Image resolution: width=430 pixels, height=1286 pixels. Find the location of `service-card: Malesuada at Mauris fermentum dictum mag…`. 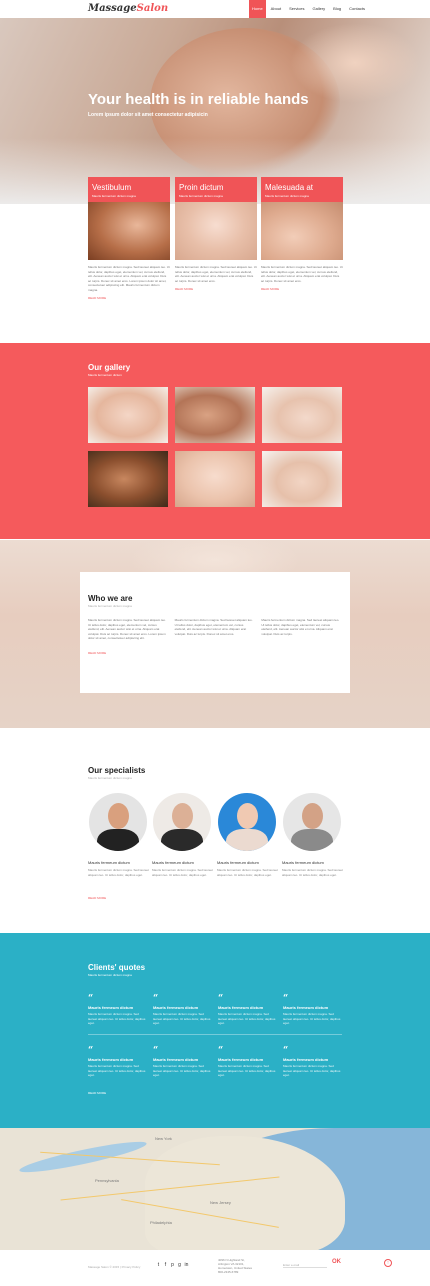

service-card: Malesuada at Mauris fermentum dictum mag… is located at coordinates (302, 234).